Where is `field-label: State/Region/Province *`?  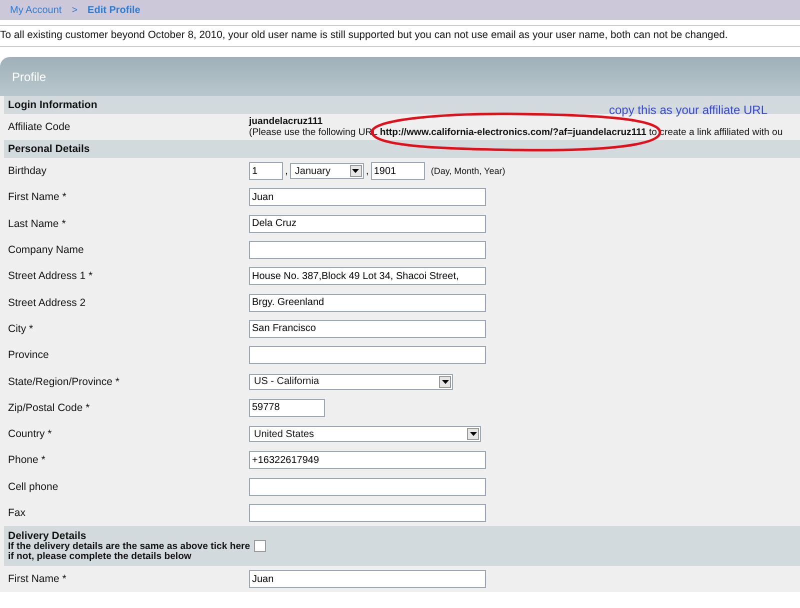 field-label: State/Region/Province * is located at coordinates (64, 382).